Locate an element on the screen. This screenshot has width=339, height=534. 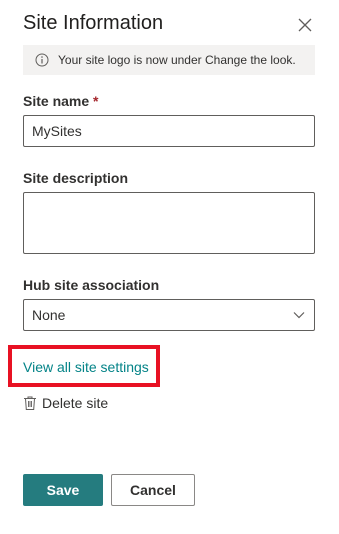
hub-site-selected-value: None is located at coordinates (49, 315).